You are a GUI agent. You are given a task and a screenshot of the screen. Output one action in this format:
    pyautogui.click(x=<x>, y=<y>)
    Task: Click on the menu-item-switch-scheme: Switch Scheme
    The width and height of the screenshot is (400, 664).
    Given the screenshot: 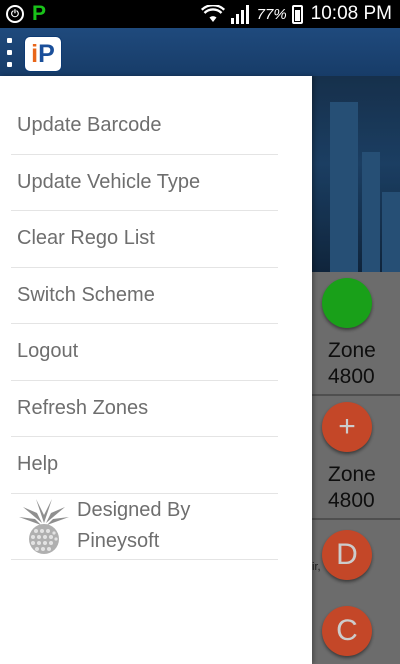 What is the action you would take?
    pyautogui.click(x=144, y=296)
    